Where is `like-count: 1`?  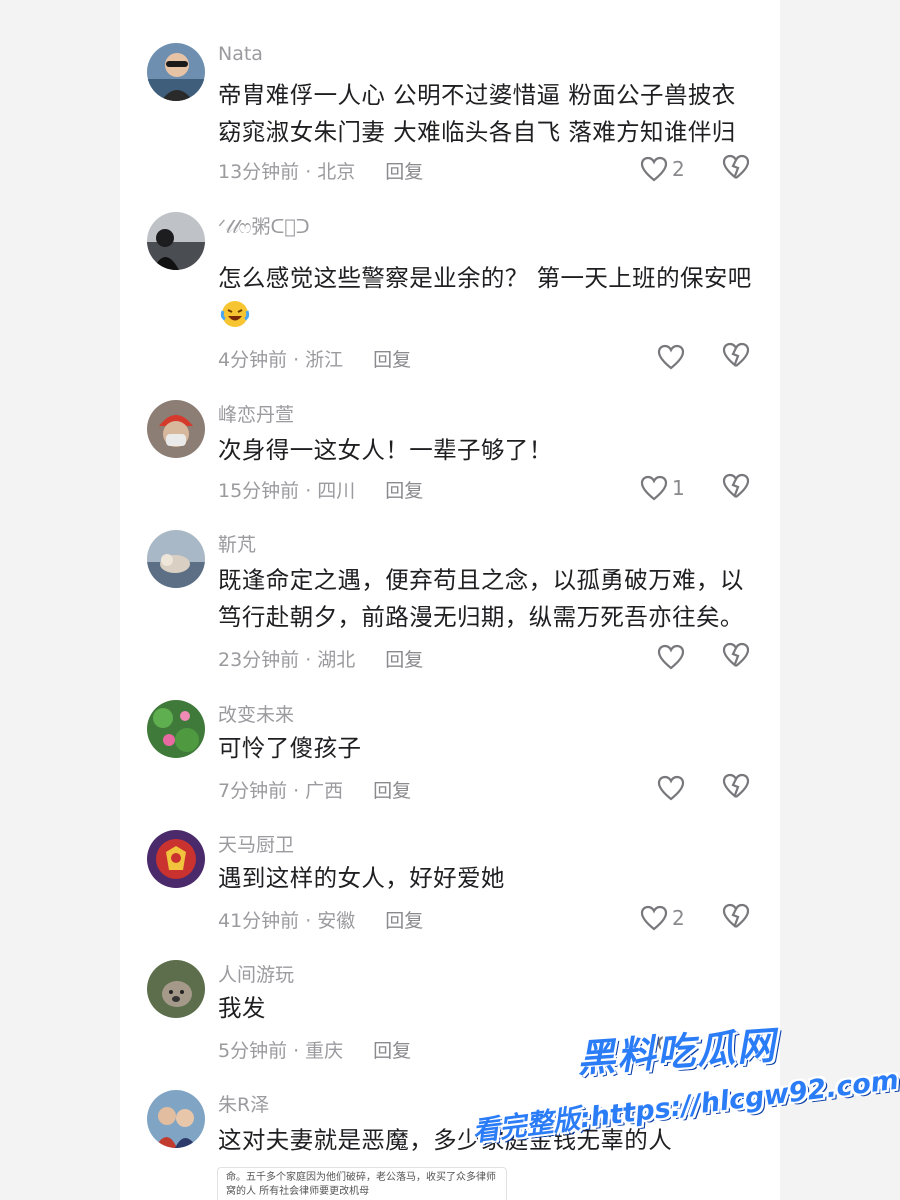 like-count: 1 is located at coordinates (678, 488).